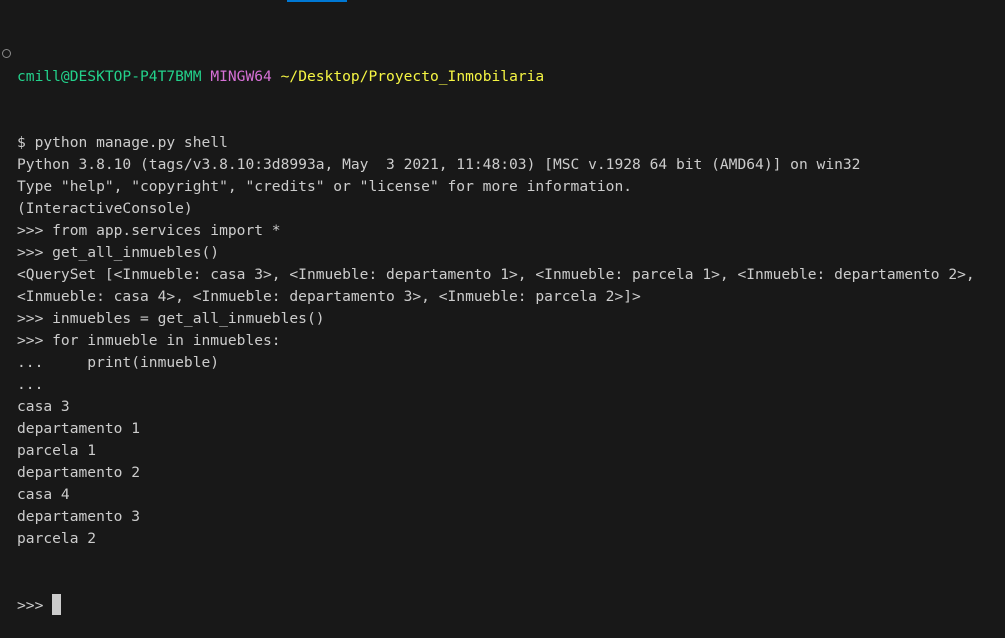 This screenshot has width=1005, height=638. What do you see at coordinates (79, 472) in the screenshot?
I see `terminal-line: departamento 2` at bounding box center [79, 472].